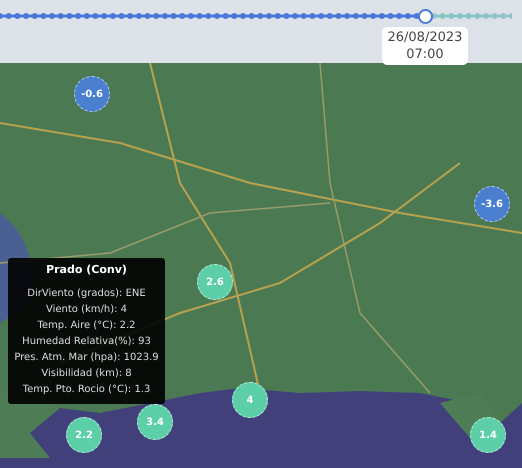 Image resolution: width=522 pixels, height=468 pixels. Describe the element at coordinates (86, 269) in the screenshot. I see `popup-title: Prado (Conv)` at that location.